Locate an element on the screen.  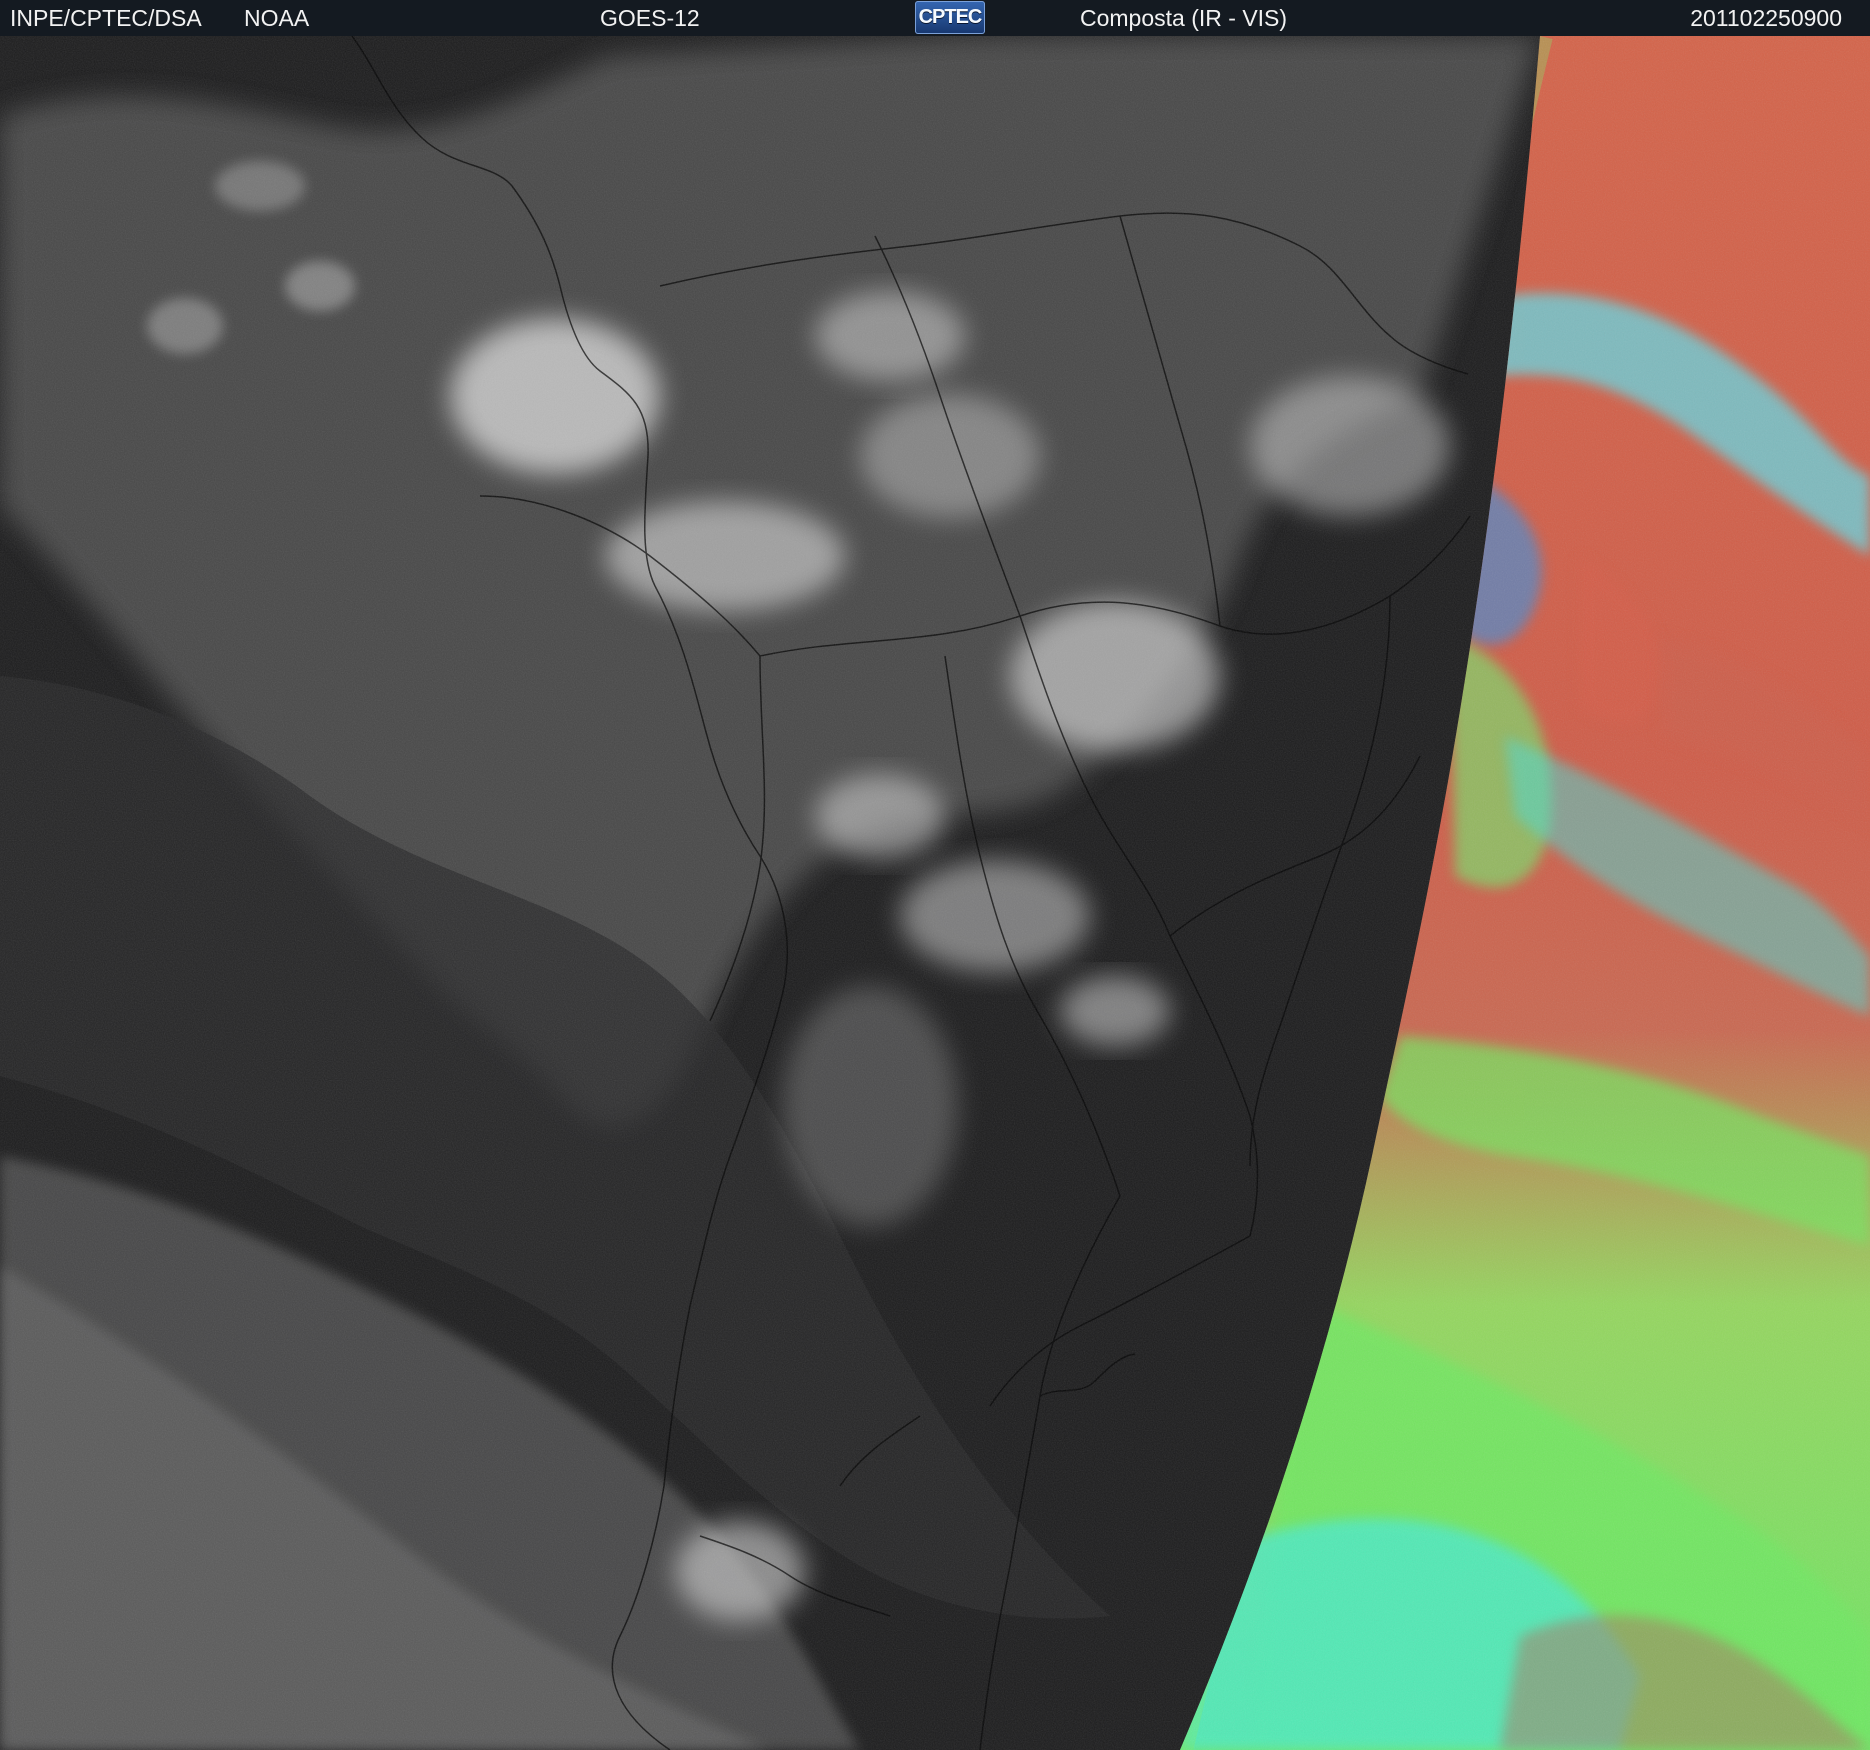
timestamp-label: 201102250900 is located at coordinates (1766, 18).